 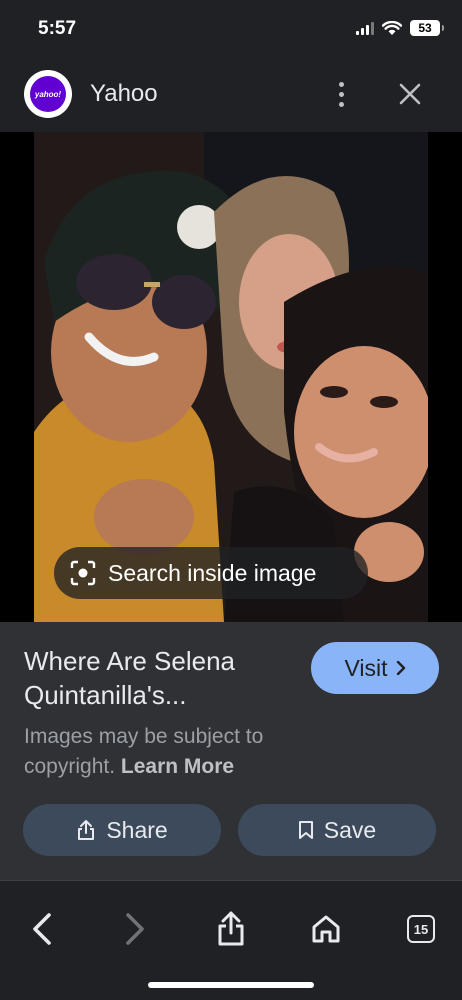 What do you see at coordinates (124, 93) in the screenshot?
I see `site-name: Yahoo` at bounding box center [124, 93].